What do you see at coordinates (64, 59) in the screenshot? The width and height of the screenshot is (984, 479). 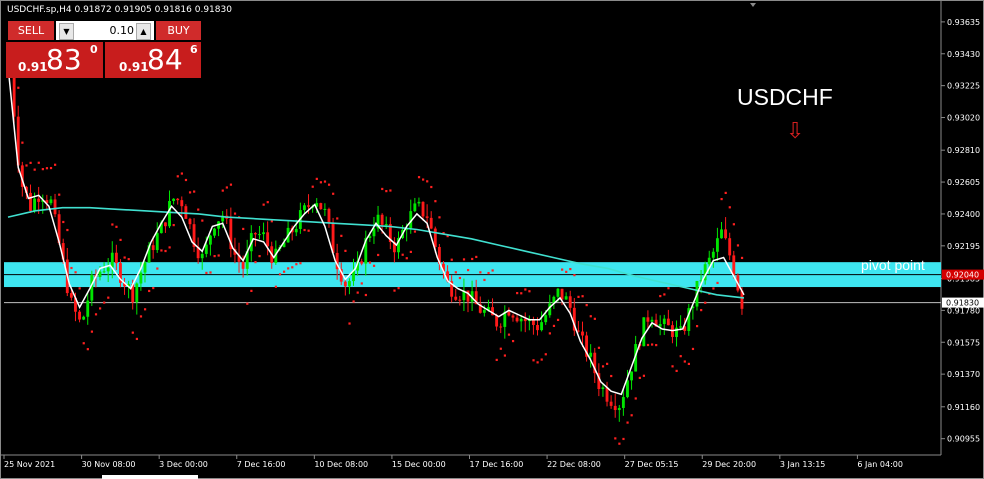 I see `sell-price-main: 83` at bounding box center [64, 59].